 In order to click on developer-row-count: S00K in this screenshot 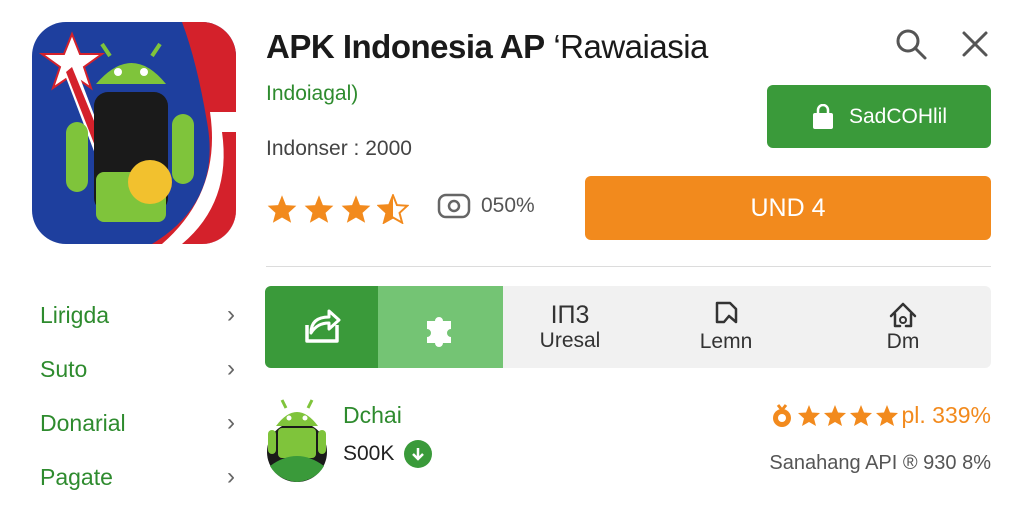, I will do `click(388, 454)`.